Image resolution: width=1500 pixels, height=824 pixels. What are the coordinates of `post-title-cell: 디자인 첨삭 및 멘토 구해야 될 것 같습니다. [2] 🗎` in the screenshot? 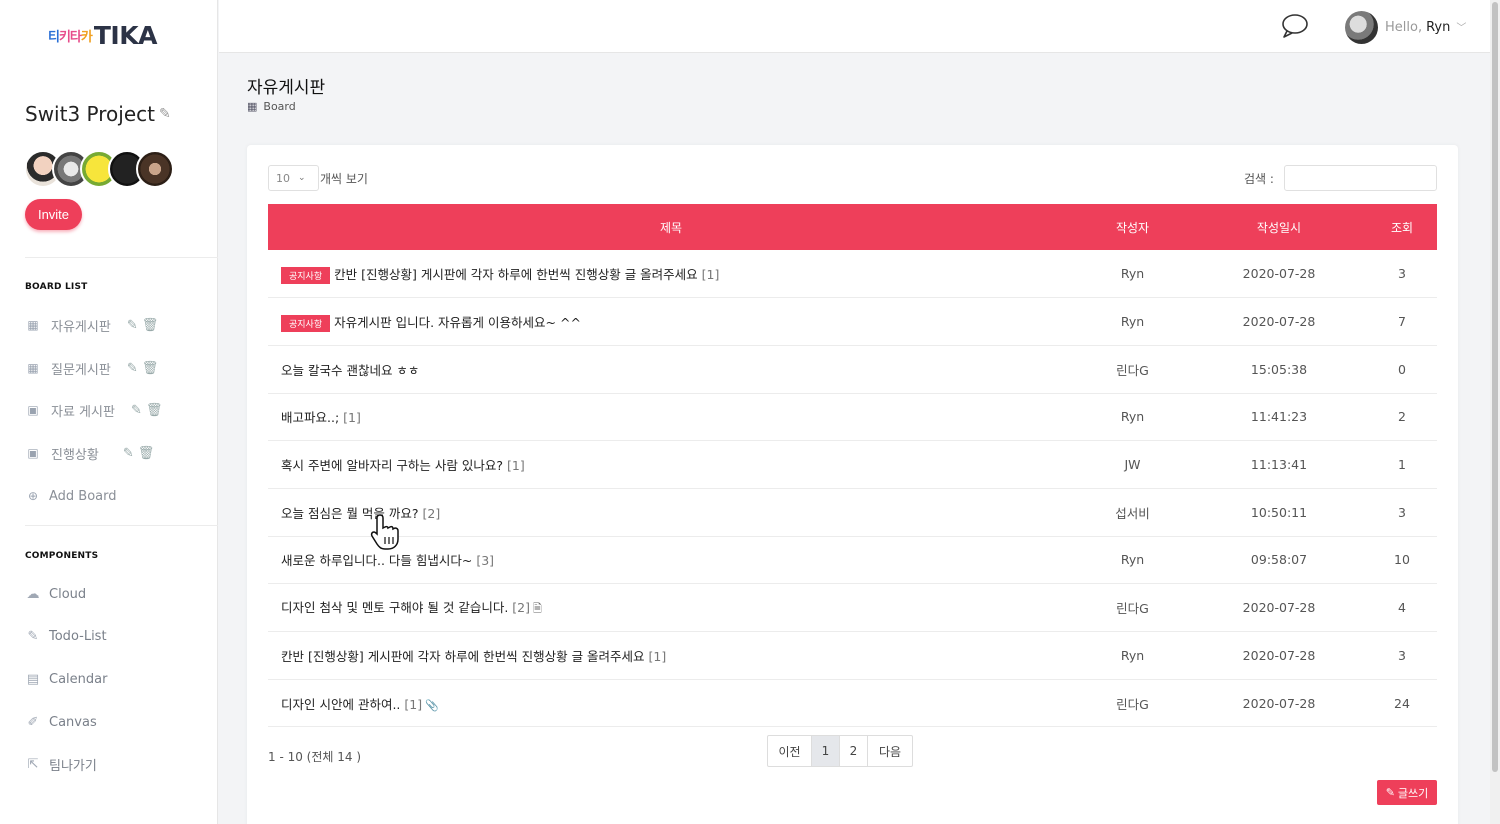 It's located at (671, 607).